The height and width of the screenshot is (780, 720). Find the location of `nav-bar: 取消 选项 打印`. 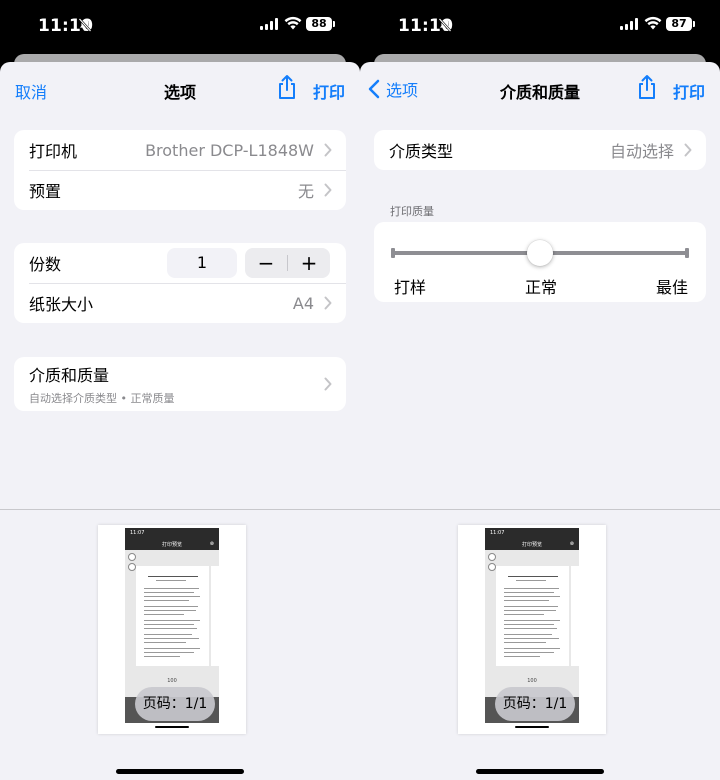

nav-bar: 取消 选项 打印 is located at coordinates (180, 89).